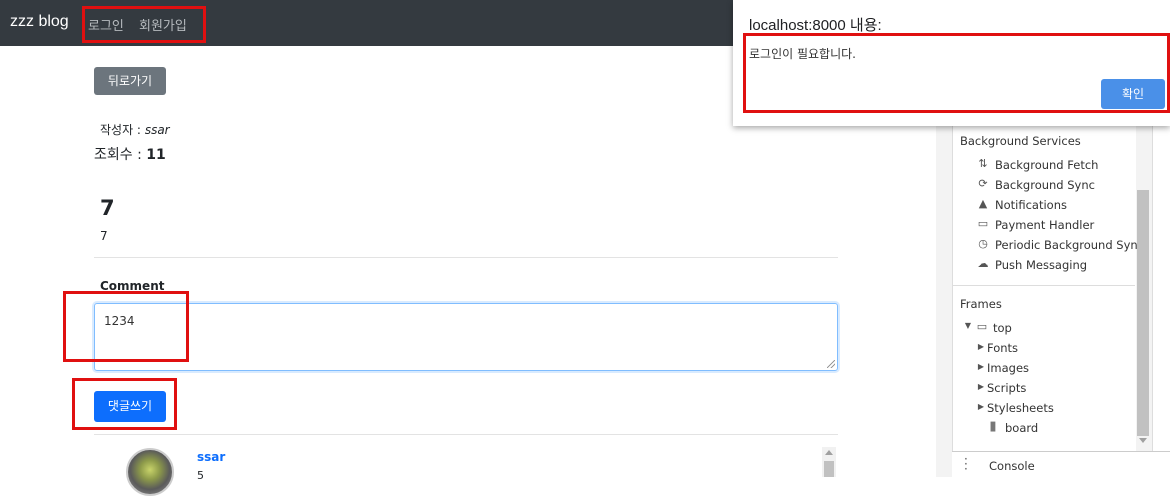 Image resolution: width=1170 pixels, height=496 pixels. Describe the element at coordinates (211, 457) in the screenshot. I see `comment-user: ssar` at that location.